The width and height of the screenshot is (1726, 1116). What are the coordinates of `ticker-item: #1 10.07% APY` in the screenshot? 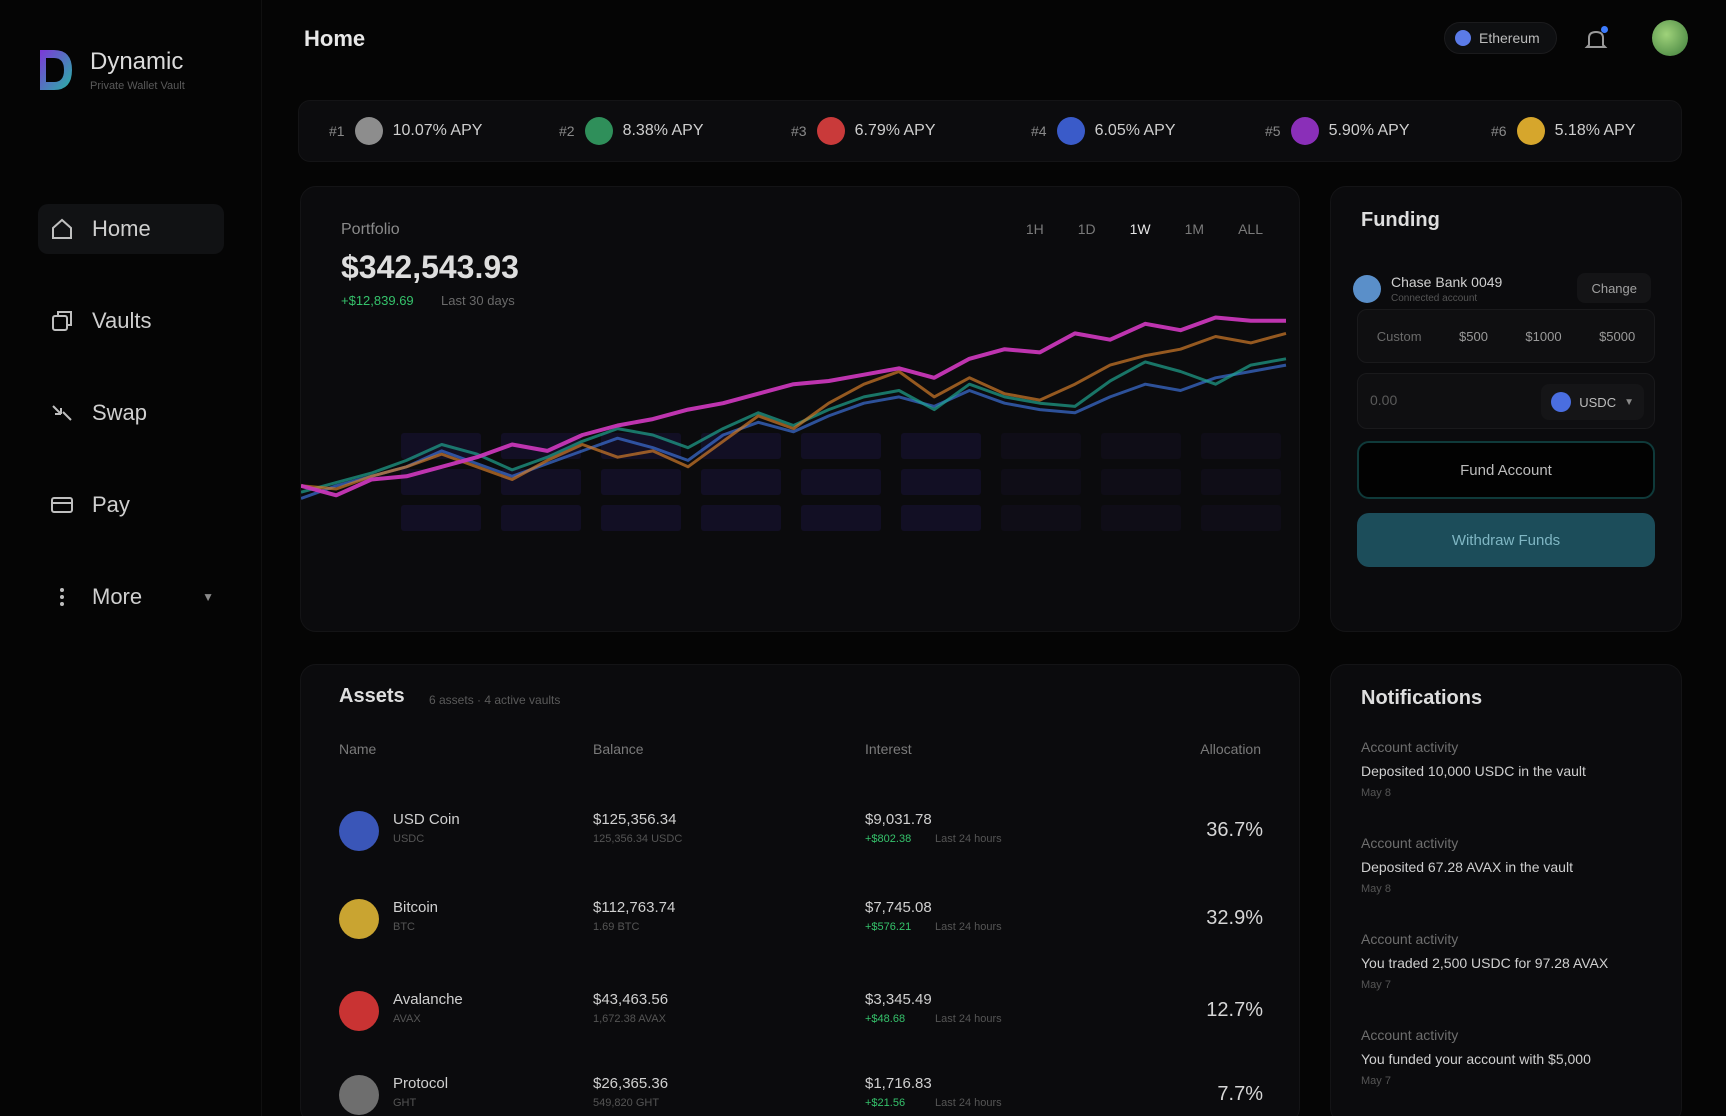 It's located at (405, 131).